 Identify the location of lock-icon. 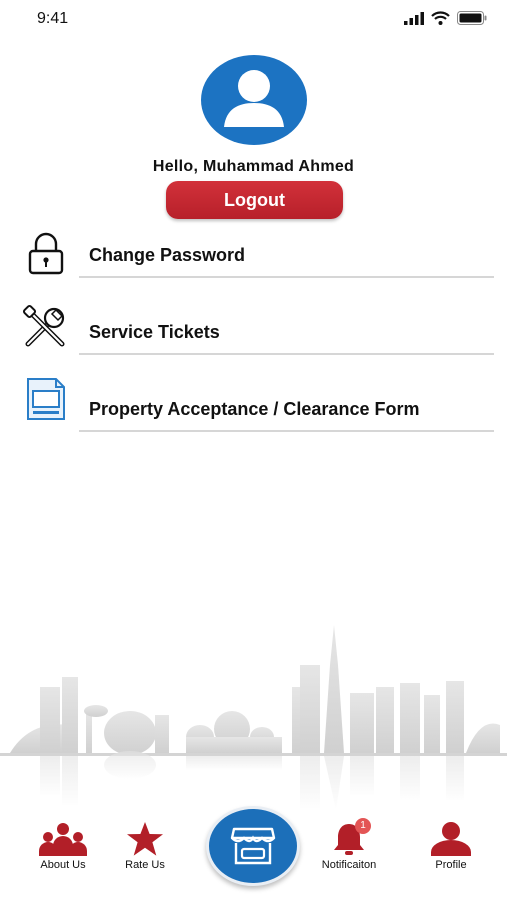
(46, 253).